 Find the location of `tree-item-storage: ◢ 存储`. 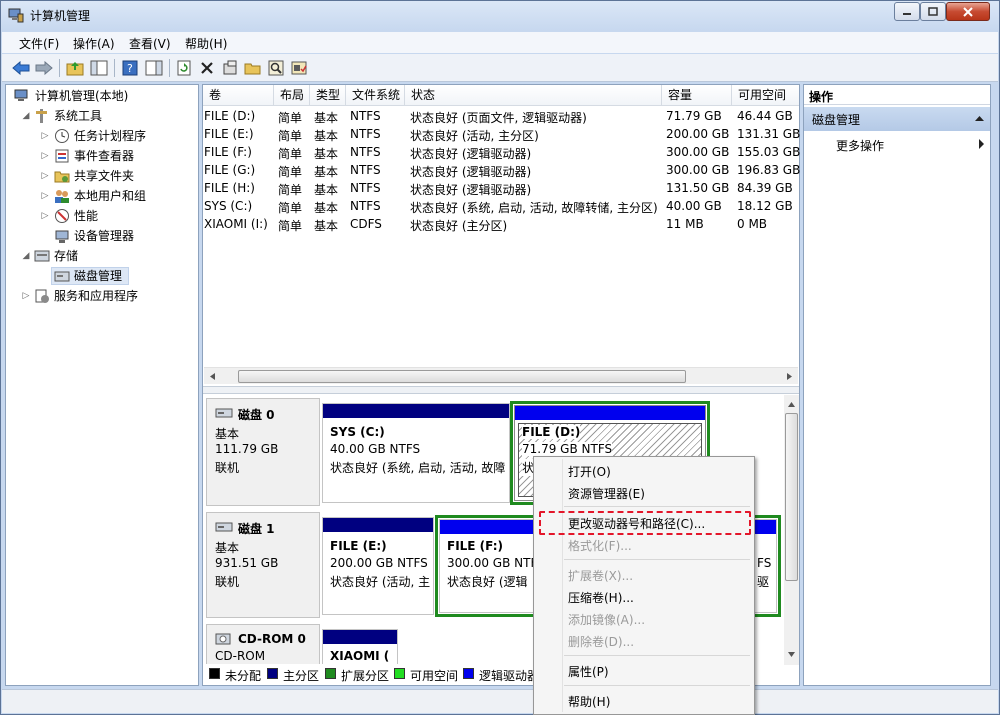

tree-item-storage: ◢ 存储 is located at coordinates (101, 256).